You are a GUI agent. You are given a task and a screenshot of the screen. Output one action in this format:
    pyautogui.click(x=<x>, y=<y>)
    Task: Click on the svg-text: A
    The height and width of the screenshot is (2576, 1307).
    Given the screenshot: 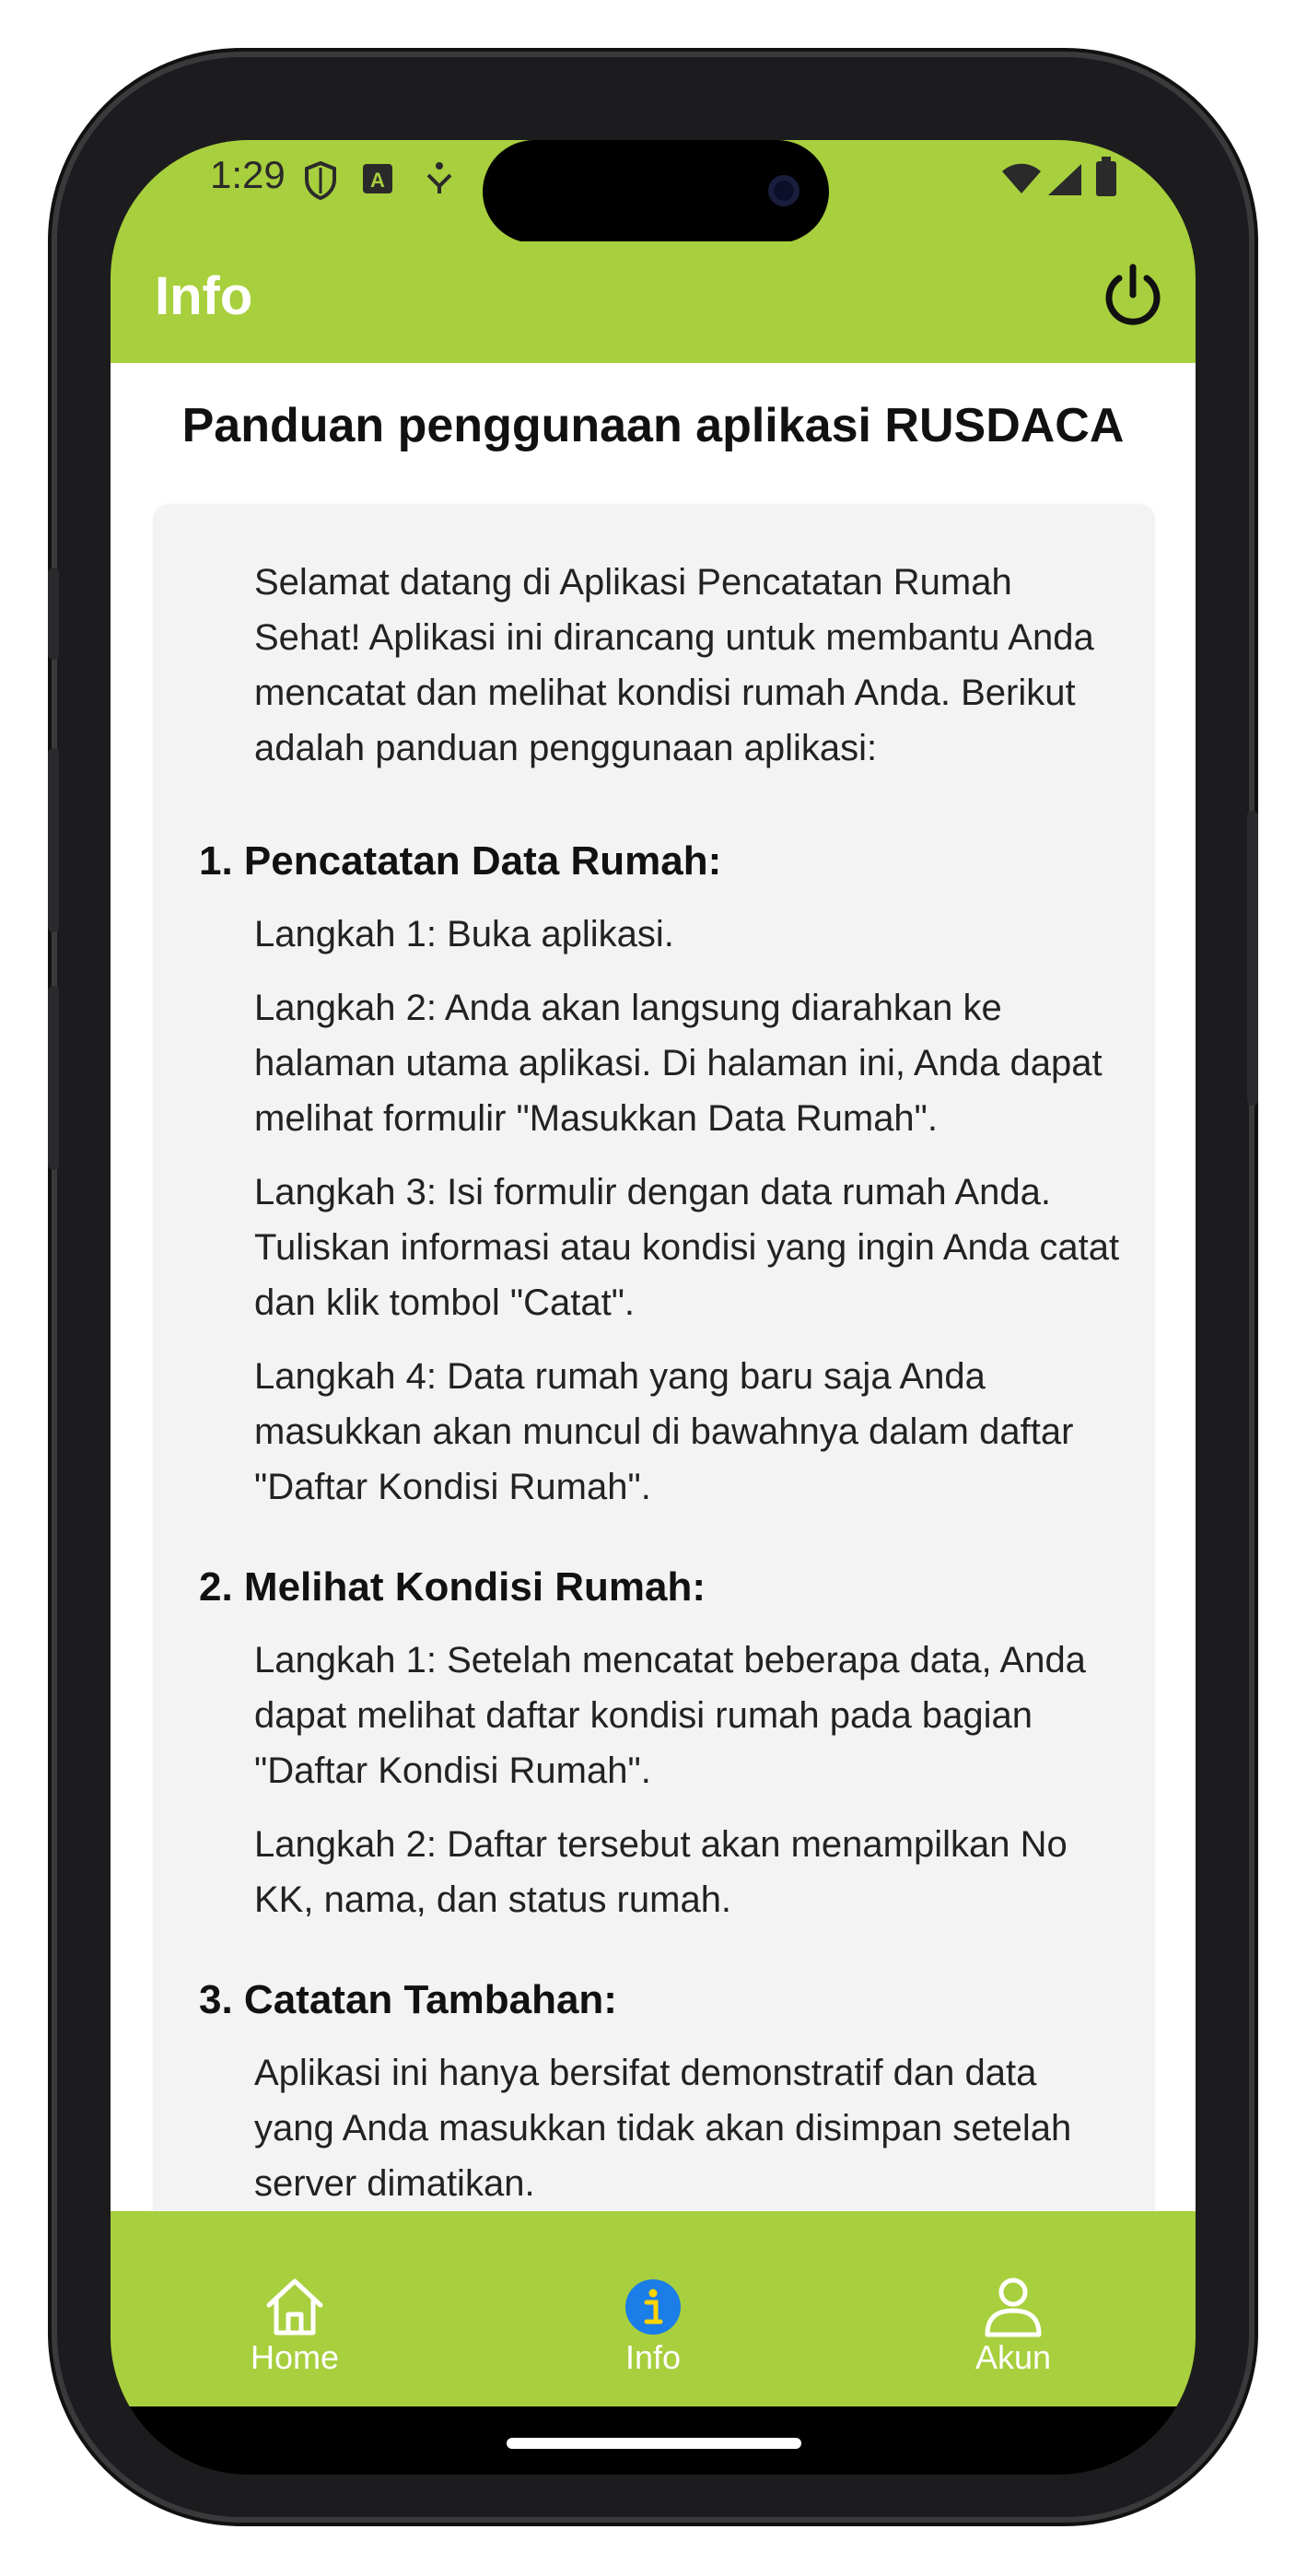 What is the action you would take?
    pyautogui.click(x=378, y=180)
    